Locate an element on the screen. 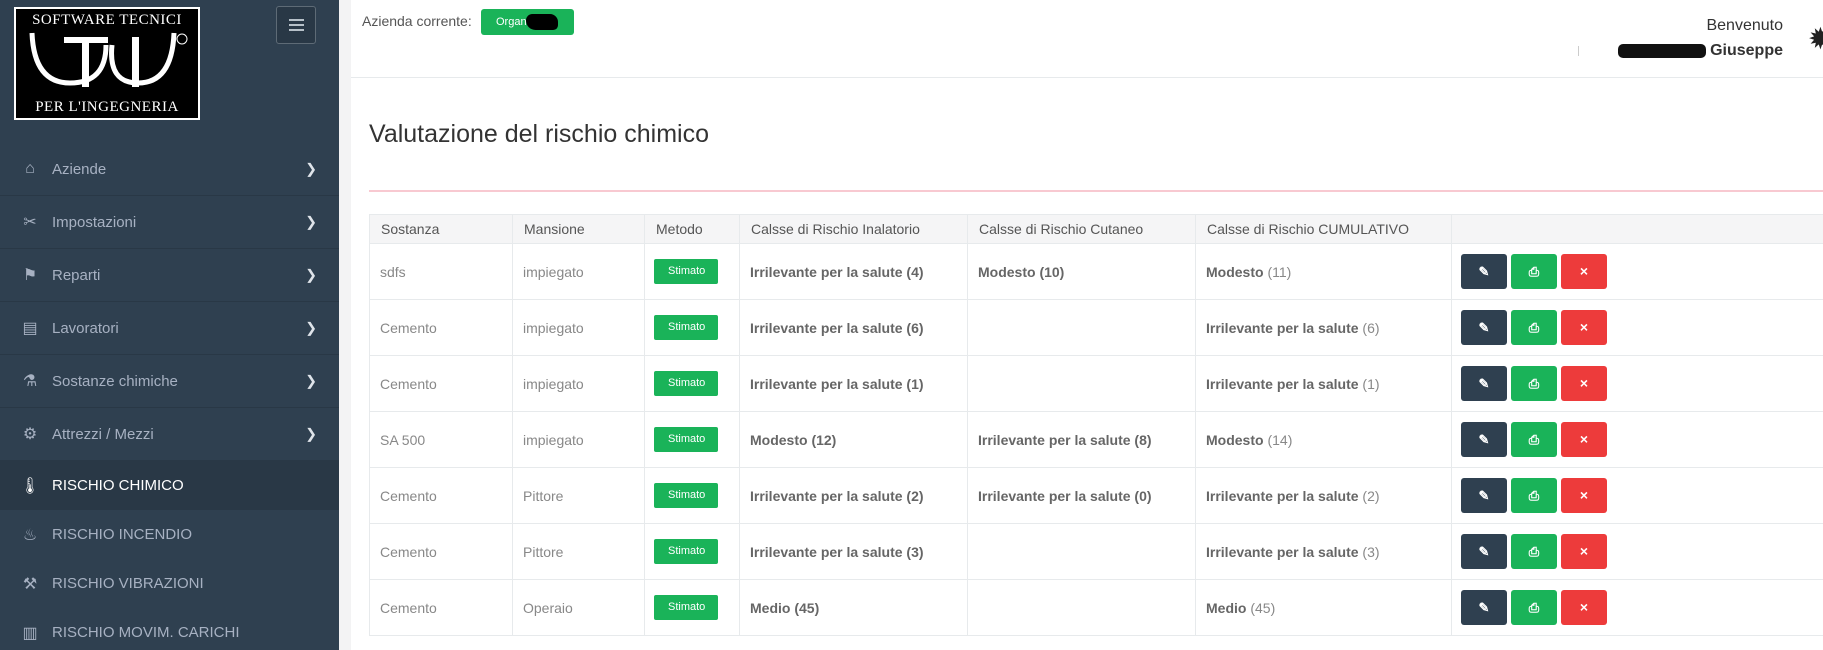  jackhammer-icon: ⚒ is located at coordinates (30, 584).